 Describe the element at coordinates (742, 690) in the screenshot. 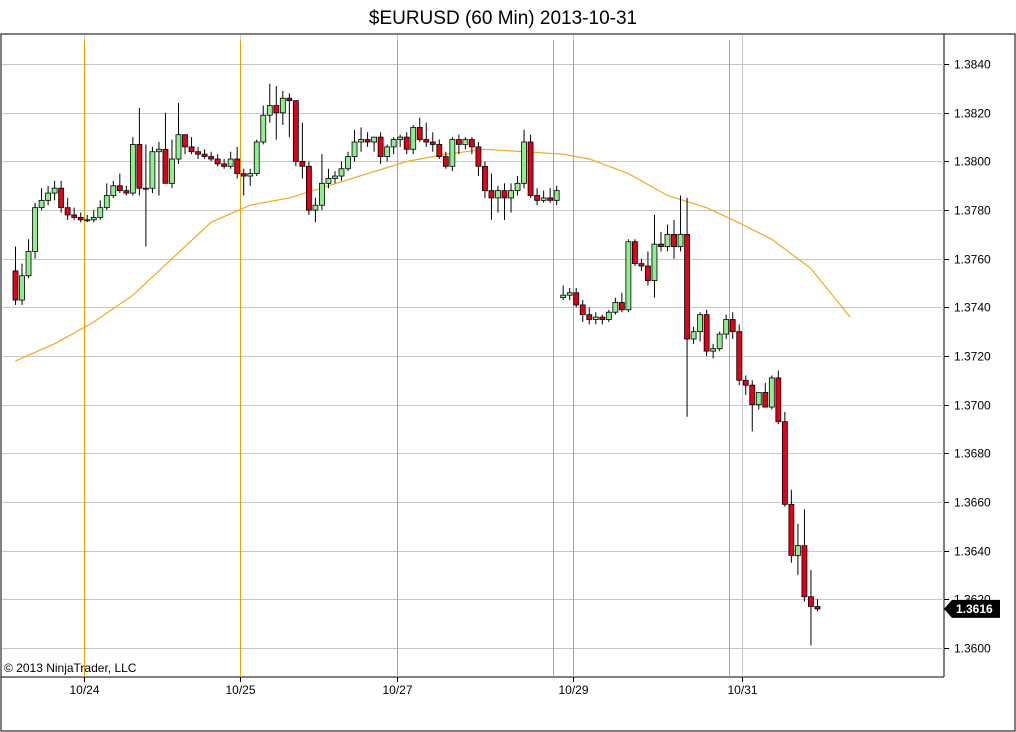

I see `x-tick-label: 10/31` at that location.